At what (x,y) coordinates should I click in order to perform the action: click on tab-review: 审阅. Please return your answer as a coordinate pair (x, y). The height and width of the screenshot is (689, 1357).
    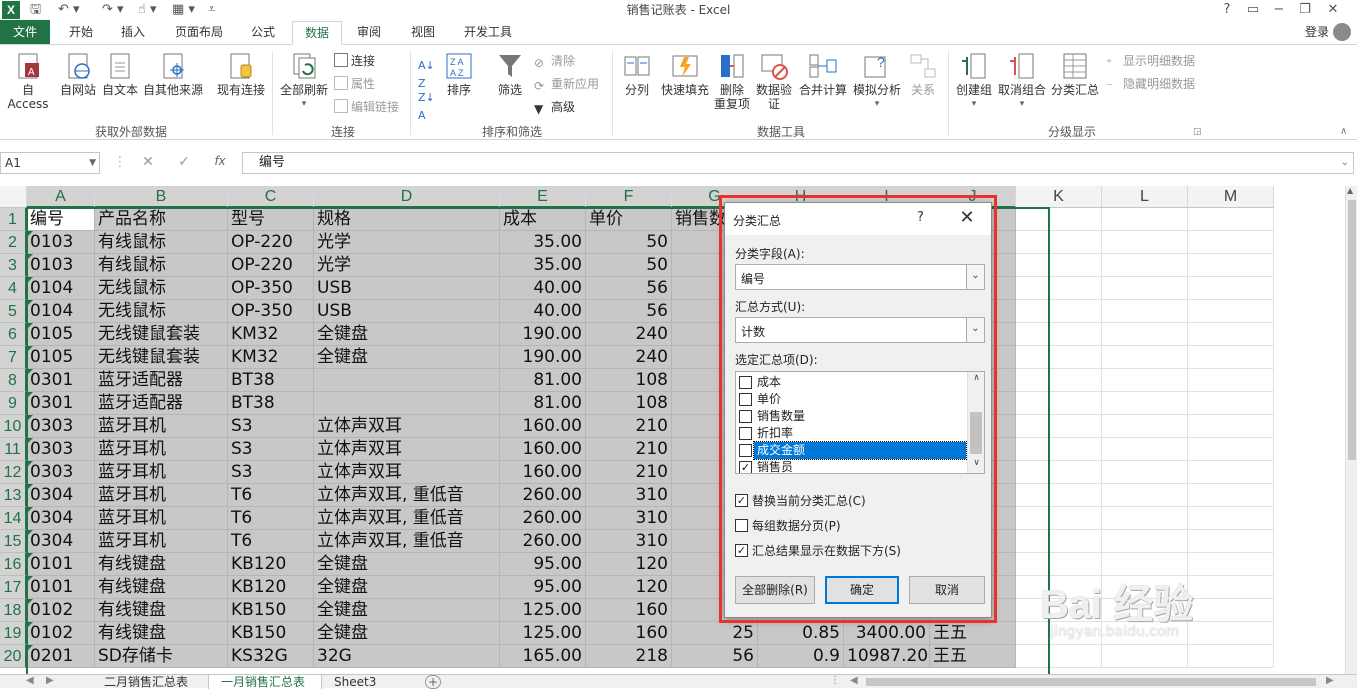
    Looking at the image, I should click on (369, 32).